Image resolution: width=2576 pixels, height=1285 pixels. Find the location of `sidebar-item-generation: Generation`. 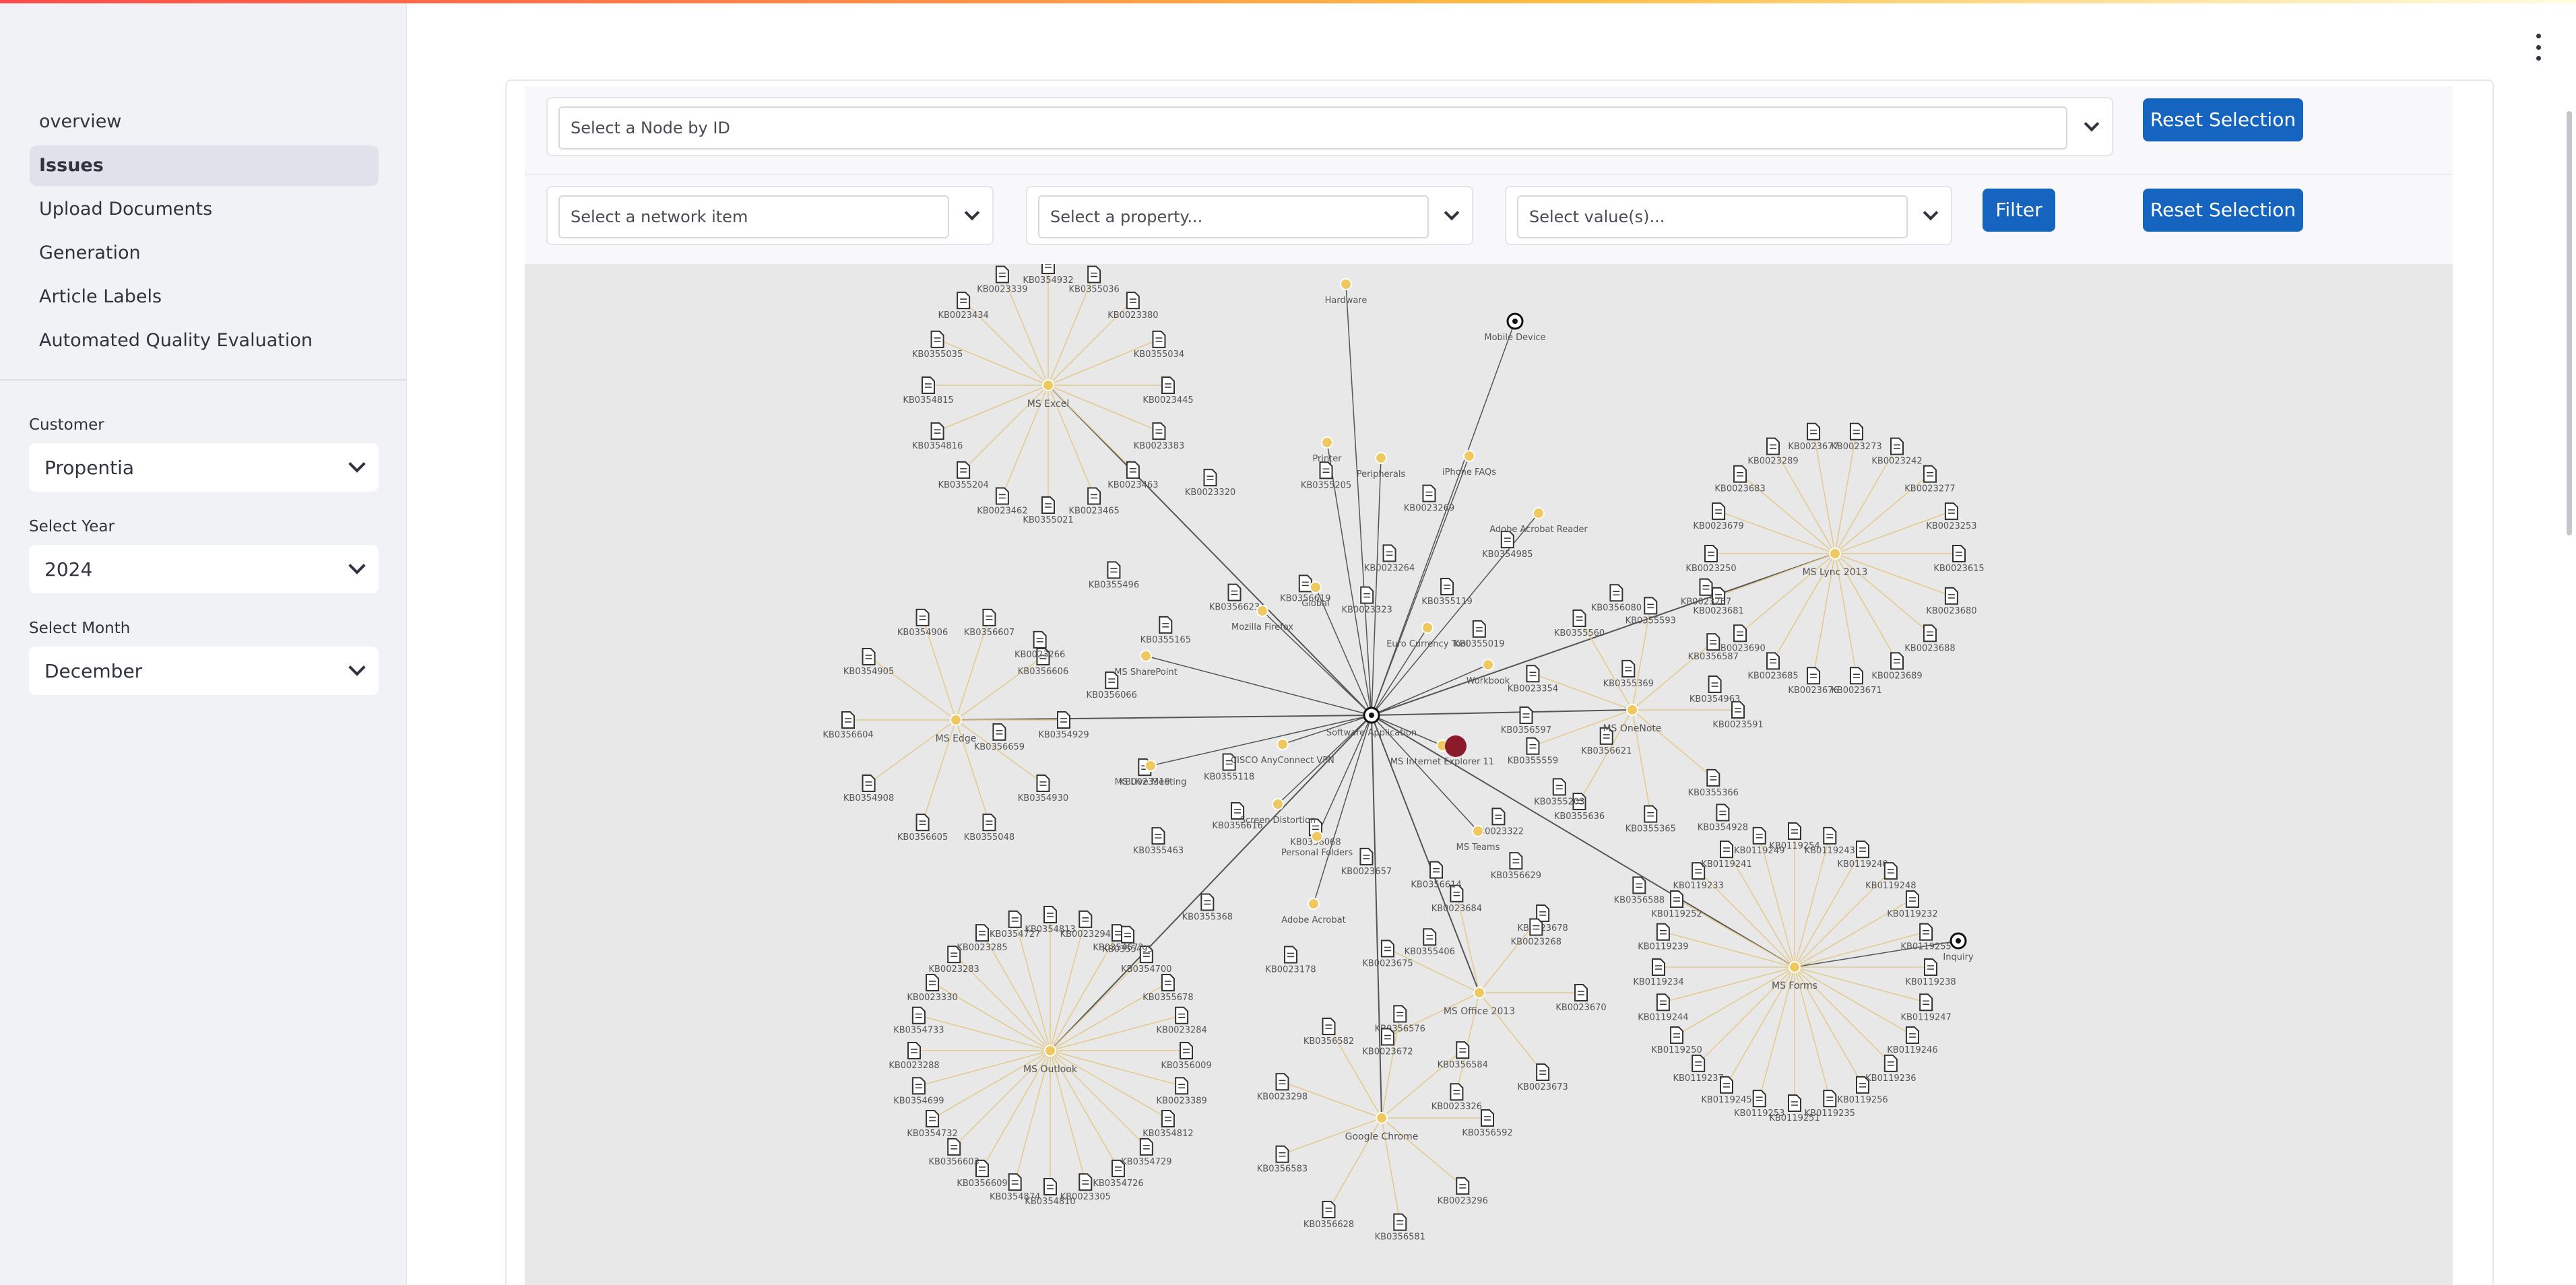

sidebar-item-generation: Generation is located at coordinates (205, 253).